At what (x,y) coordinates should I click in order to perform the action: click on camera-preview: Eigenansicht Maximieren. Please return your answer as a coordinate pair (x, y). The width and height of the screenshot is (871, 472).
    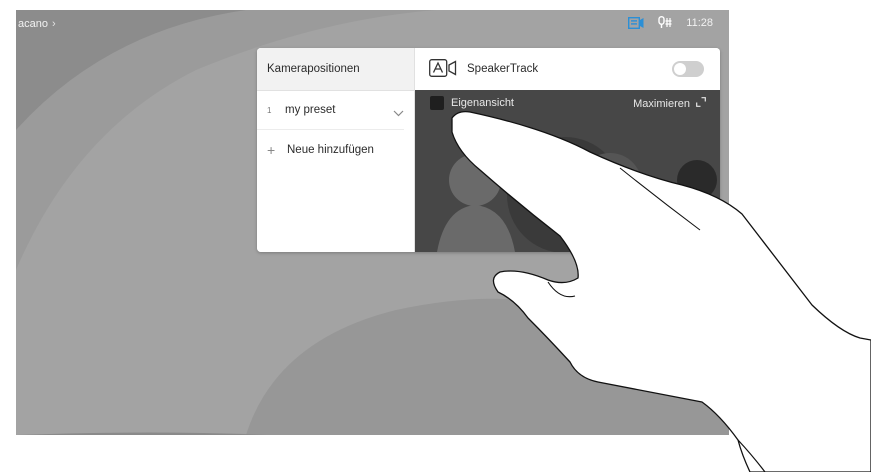
    Looking at the image, I should click on (567, 171).